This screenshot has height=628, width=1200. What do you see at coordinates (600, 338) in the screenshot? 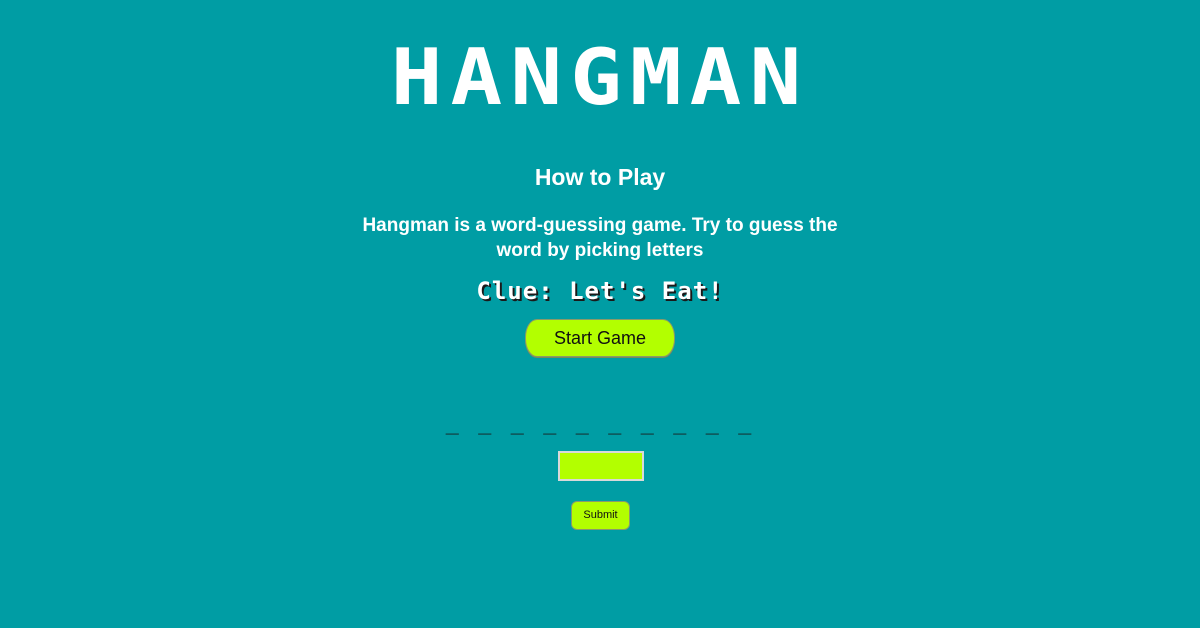
I see `start-game-button: Start Game` at bounding box center [600, 338].